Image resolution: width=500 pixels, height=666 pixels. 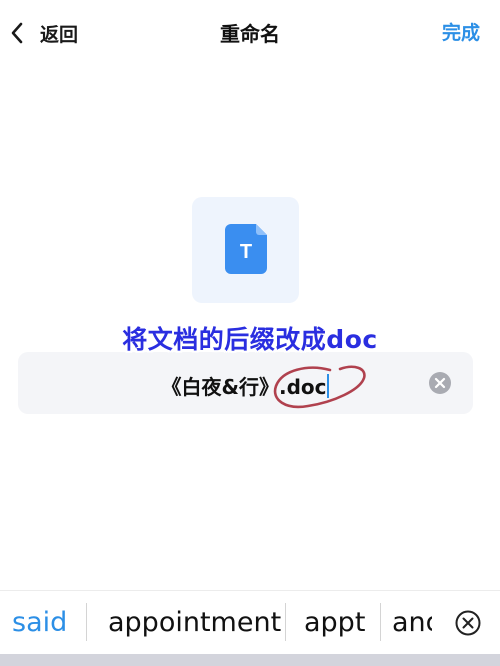 What do you see at coordinates (194, 622) in the screenshot?
I see `suggestion-item: appointment` at bounding box center [194, 622].